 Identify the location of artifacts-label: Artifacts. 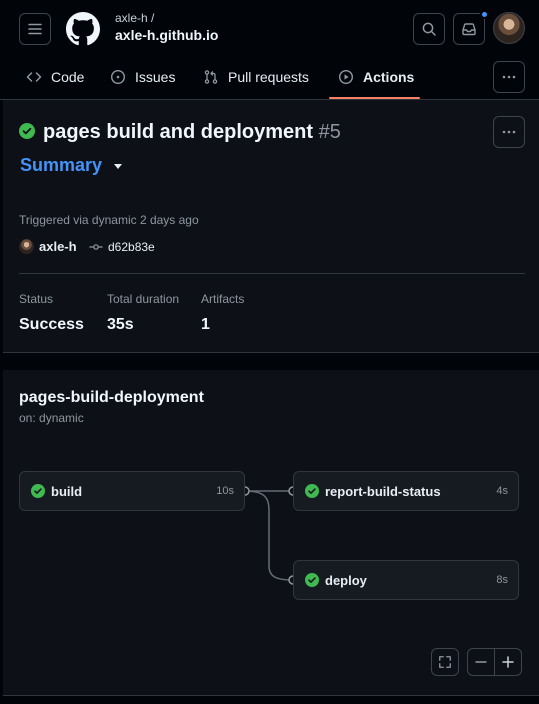
(223, 299).